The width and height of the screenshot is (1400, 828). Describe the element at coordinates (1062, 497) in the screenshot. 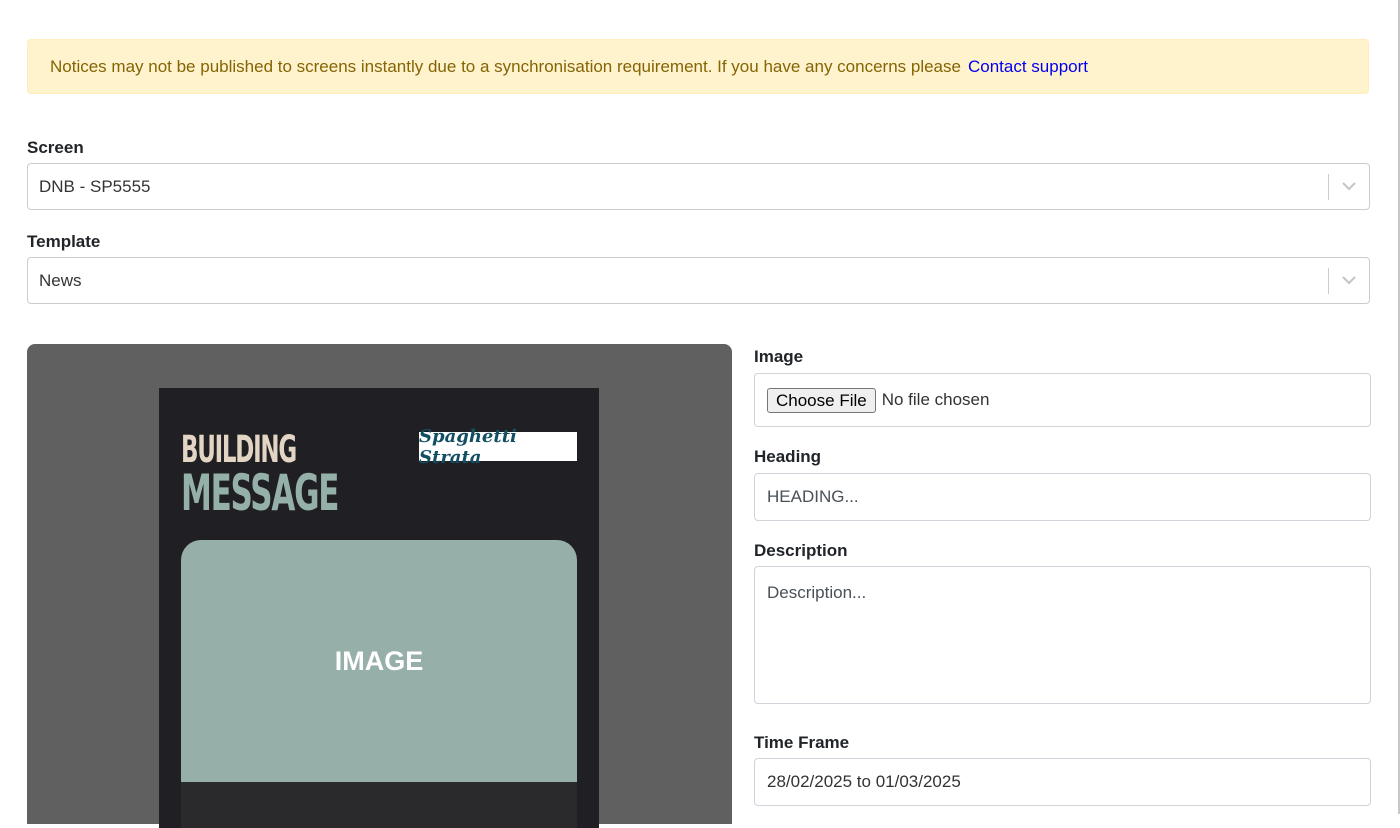

I see `heading-input` at that location.